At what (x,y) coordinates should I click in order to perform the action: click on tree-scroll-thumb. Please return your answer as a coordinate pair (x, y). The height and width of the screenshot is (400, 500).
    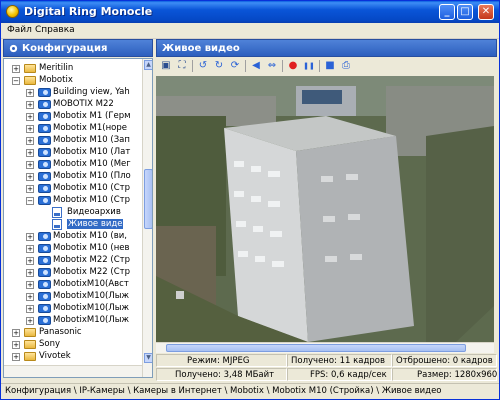
    Looking at the image, I should click on (148, 199).